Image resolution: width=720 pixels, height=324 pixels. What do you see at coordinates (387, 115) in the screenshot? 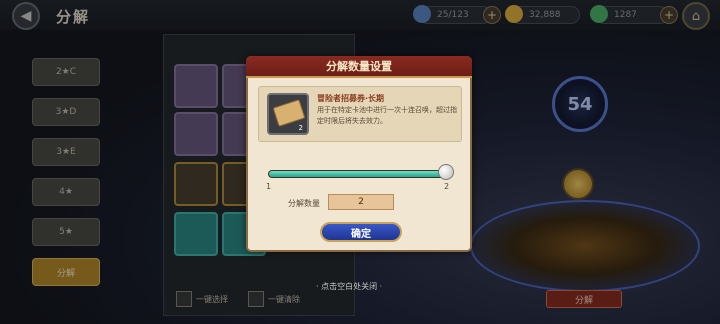
I see `item-description: 用于在特定卡池中进行一次十连召唤，超过指定时限后将失去效力。` at bounding box center [387, 115].